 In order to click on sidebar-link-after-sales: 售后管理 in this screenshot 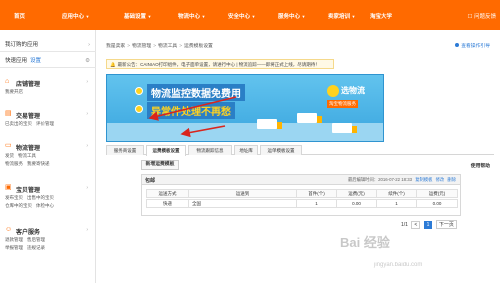, I will do `click(36, 239)`.